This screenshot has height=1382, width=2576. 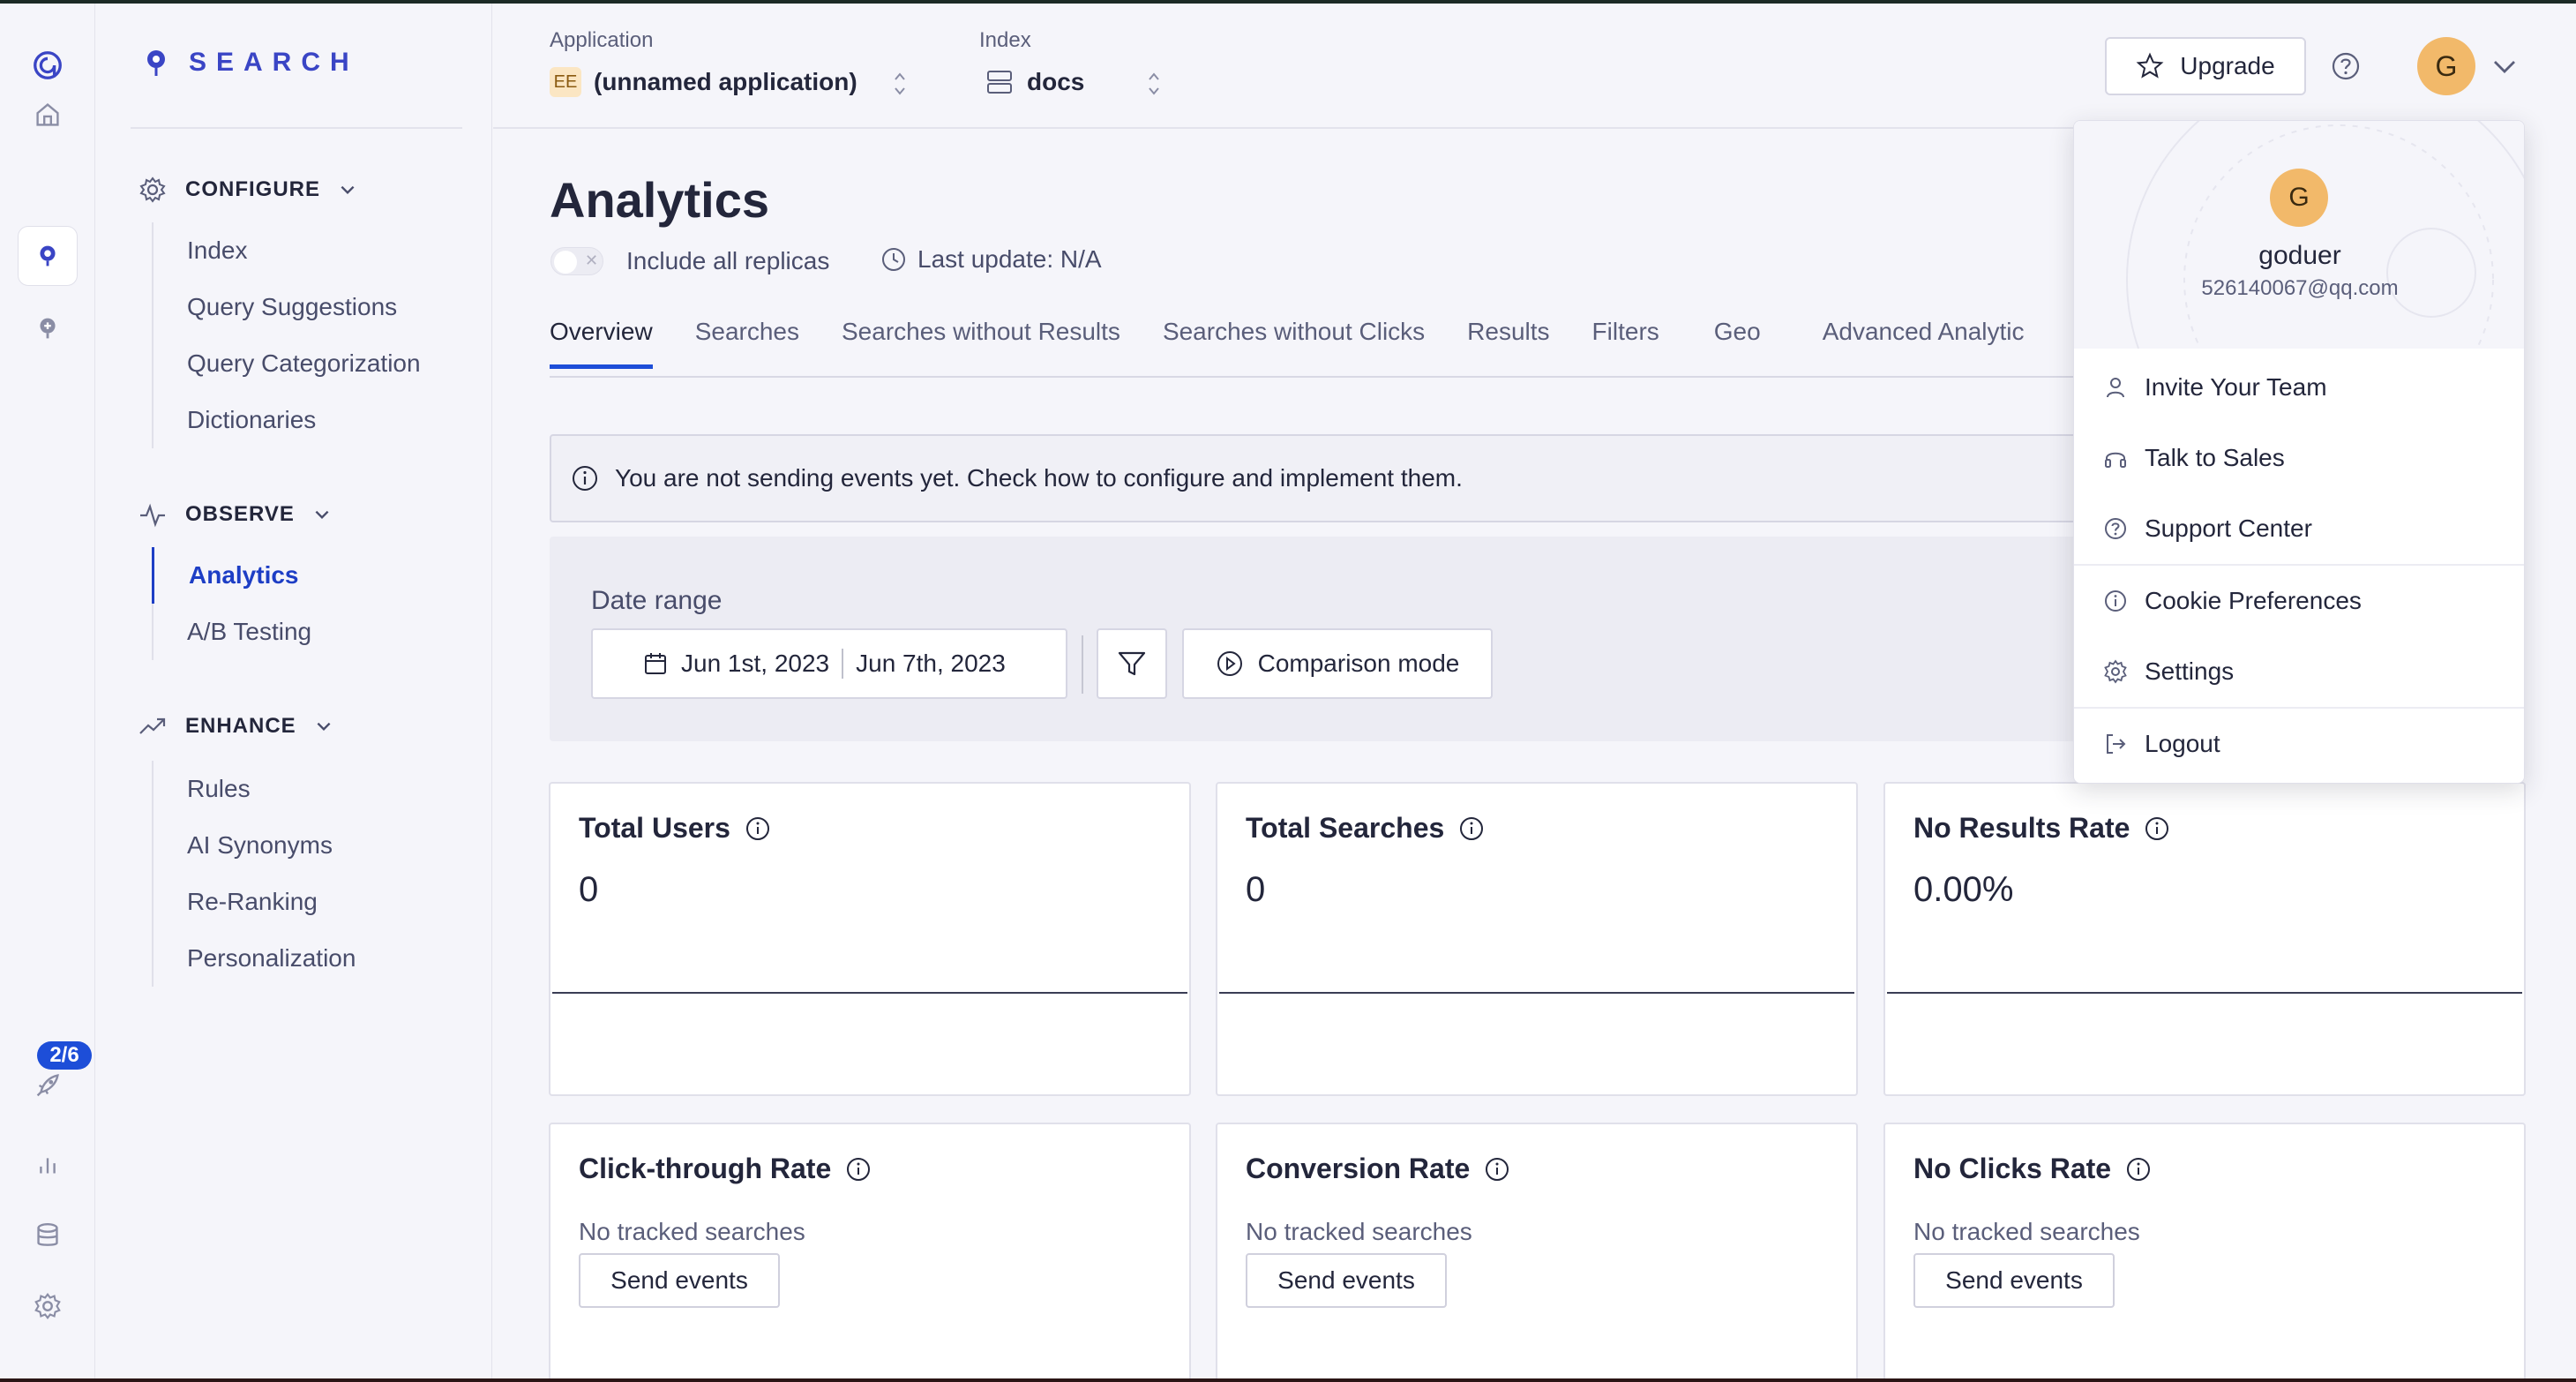 What do you see at coordinates (2150, 66) in the screenshot?
I see `star-icon` at bounding box center [2150, 66].